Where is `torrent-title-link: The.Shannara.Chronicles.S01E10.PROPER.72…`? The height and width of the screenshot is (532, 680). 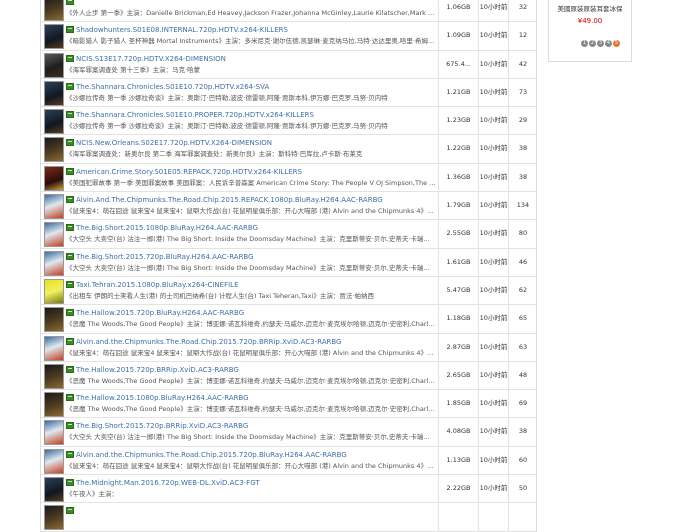
torrent-title-link: The.Shannara.Chronicles.S01E10.PROPER.72… is located at coordinates (195, 115).